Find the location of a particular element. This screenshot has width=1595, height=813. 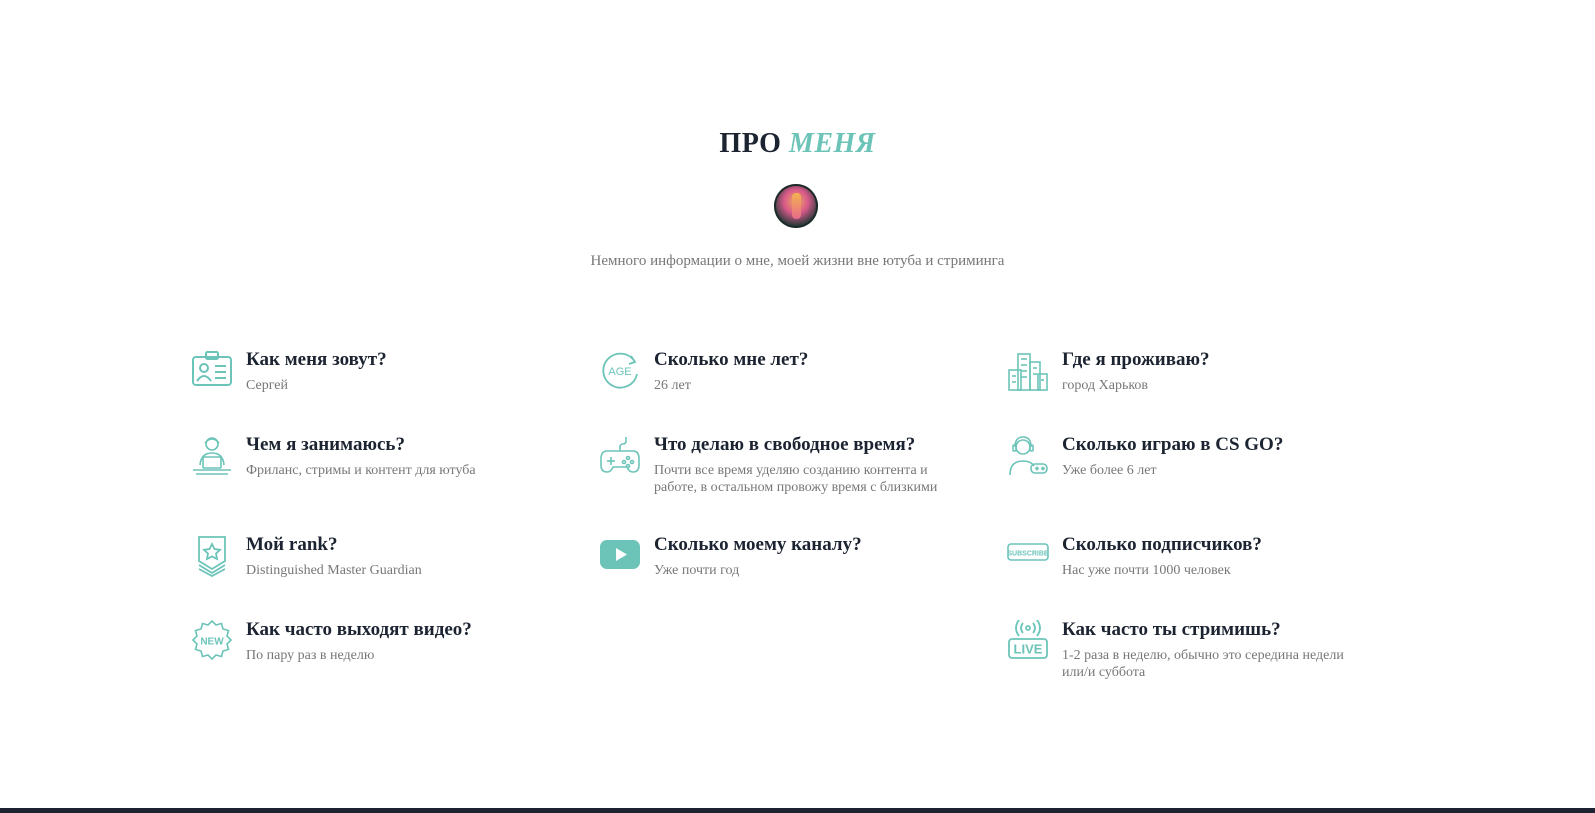

info-answer: Сергей is located at coordinates (267, 385).